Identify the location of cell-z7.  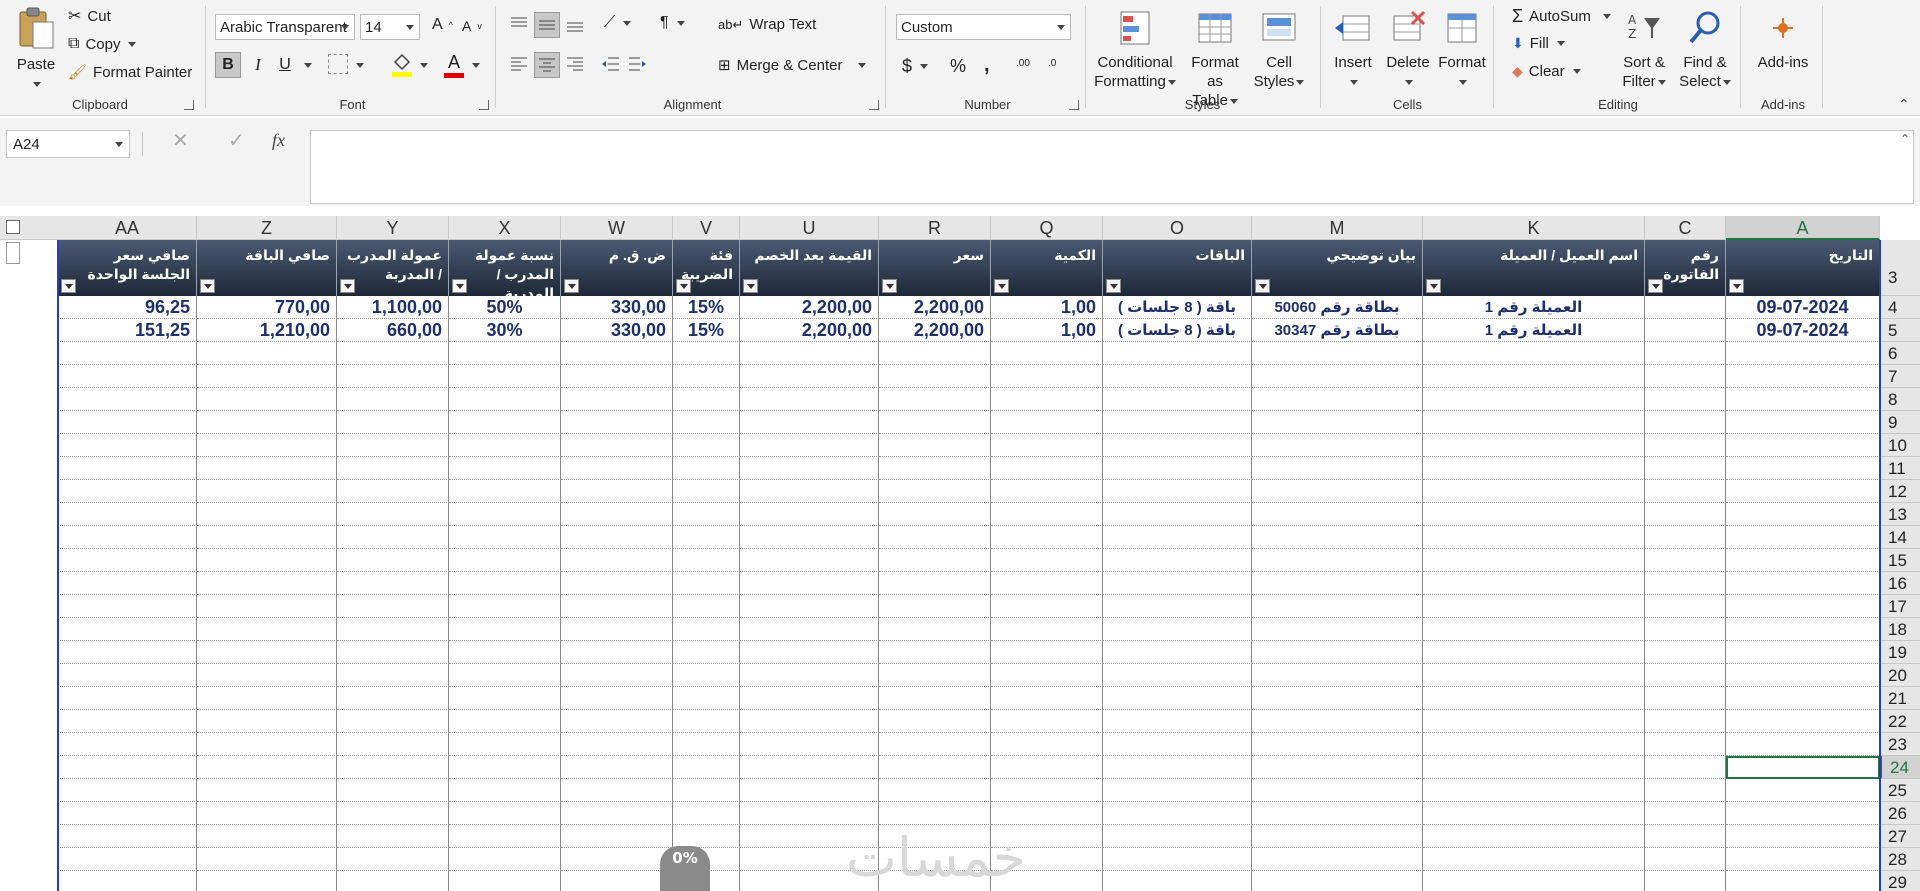
(267, 376).